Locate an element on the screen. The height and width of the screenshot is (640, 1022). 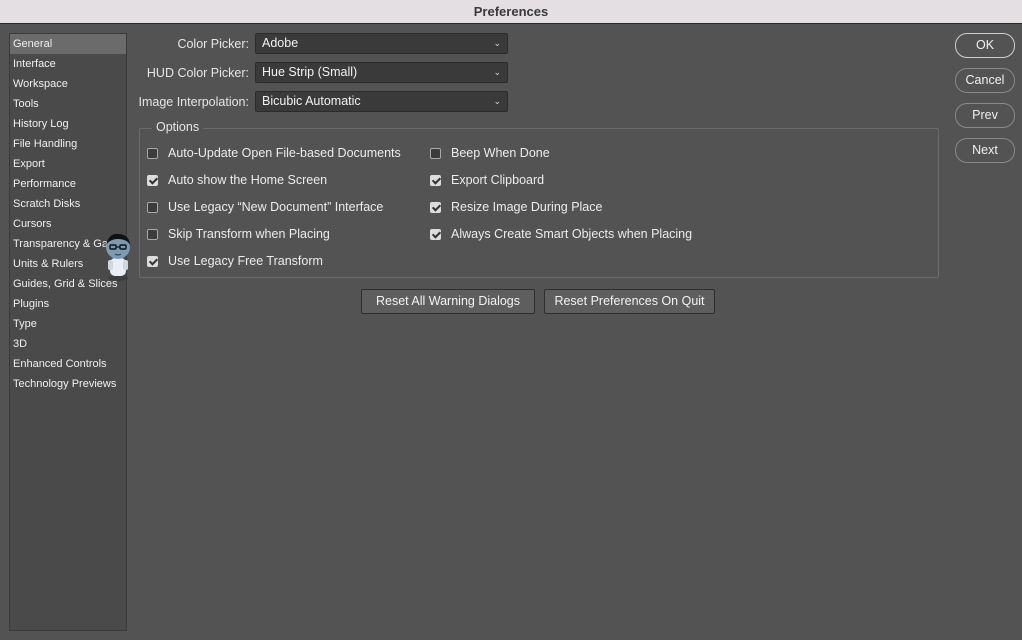
option-label: Beep When Done is located at coordinates (500, 153).